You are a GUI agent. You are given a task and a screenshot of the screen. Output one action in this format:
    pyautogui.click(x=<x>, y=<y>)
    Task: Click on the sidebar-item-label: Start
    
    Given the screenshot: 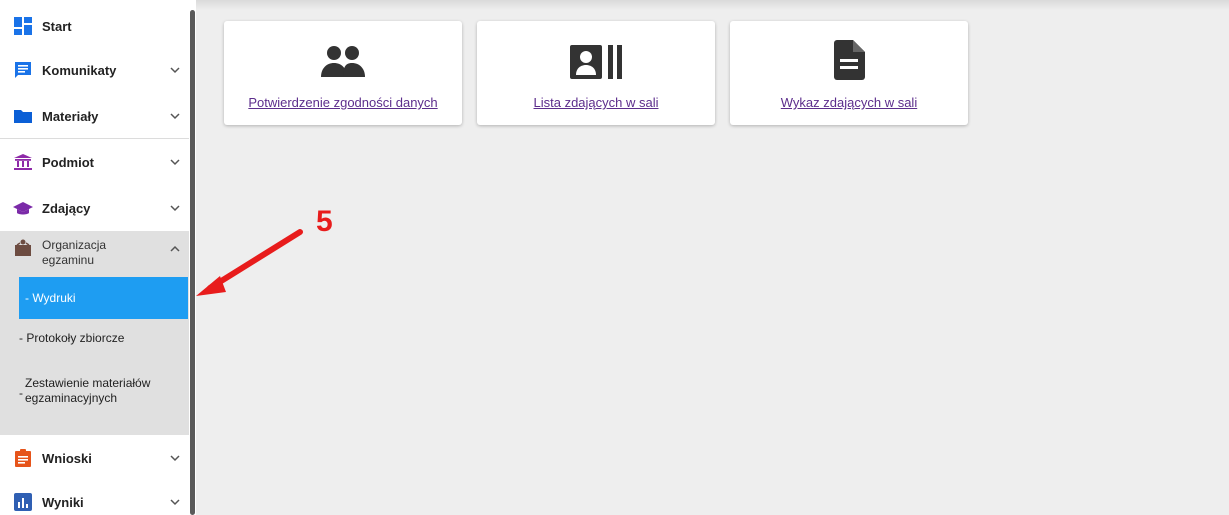 What is the action you would take?
    pyautogui.click(x=57, y=26)
    